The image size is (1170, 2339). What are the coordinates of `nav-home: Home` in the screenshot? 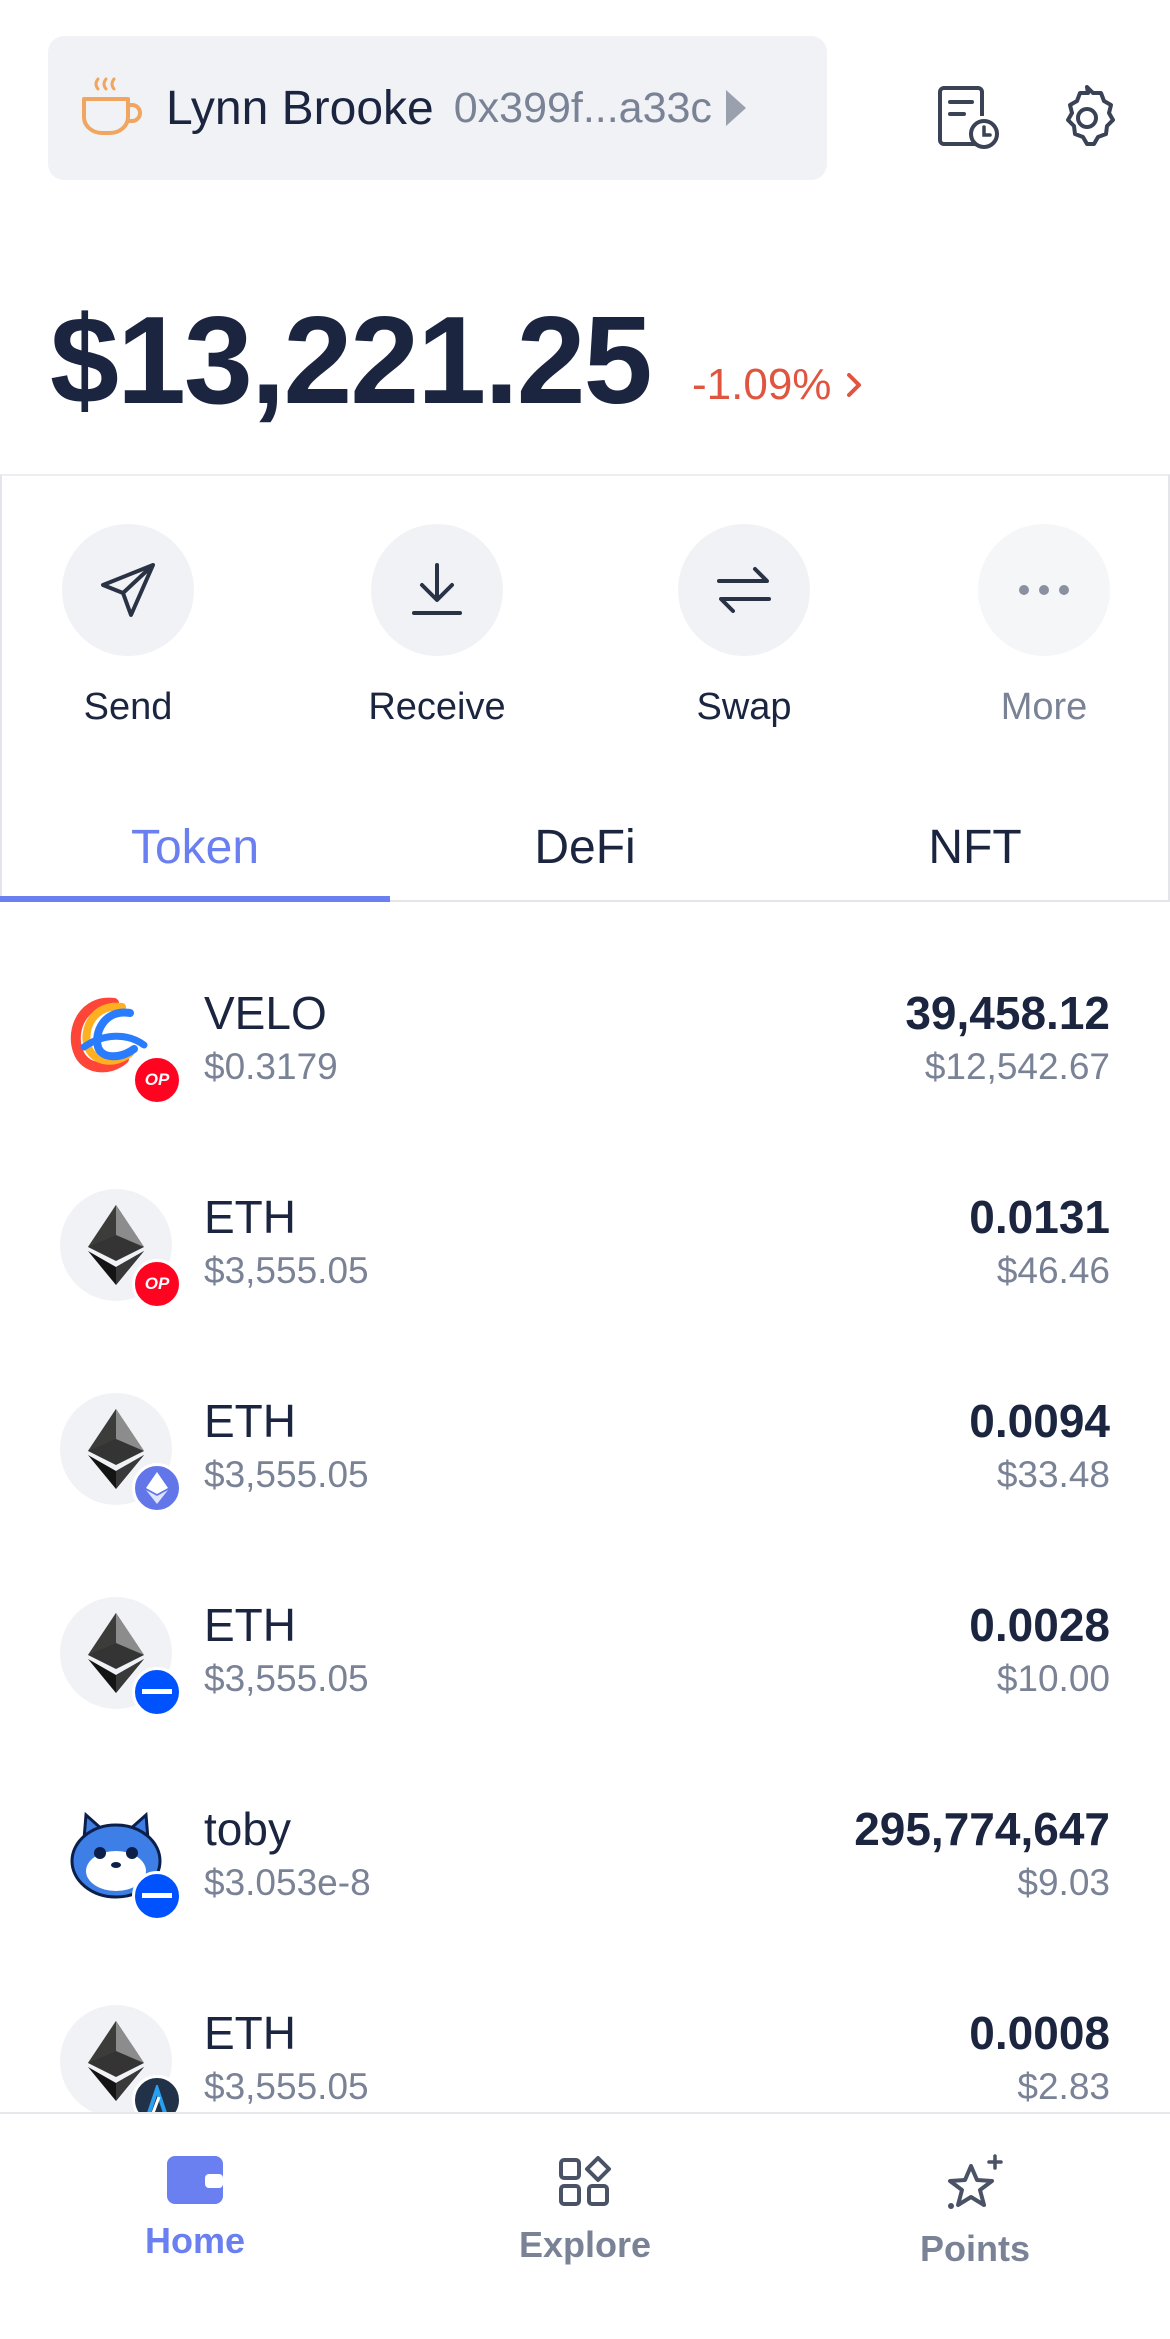 It's located at (195, 2226).